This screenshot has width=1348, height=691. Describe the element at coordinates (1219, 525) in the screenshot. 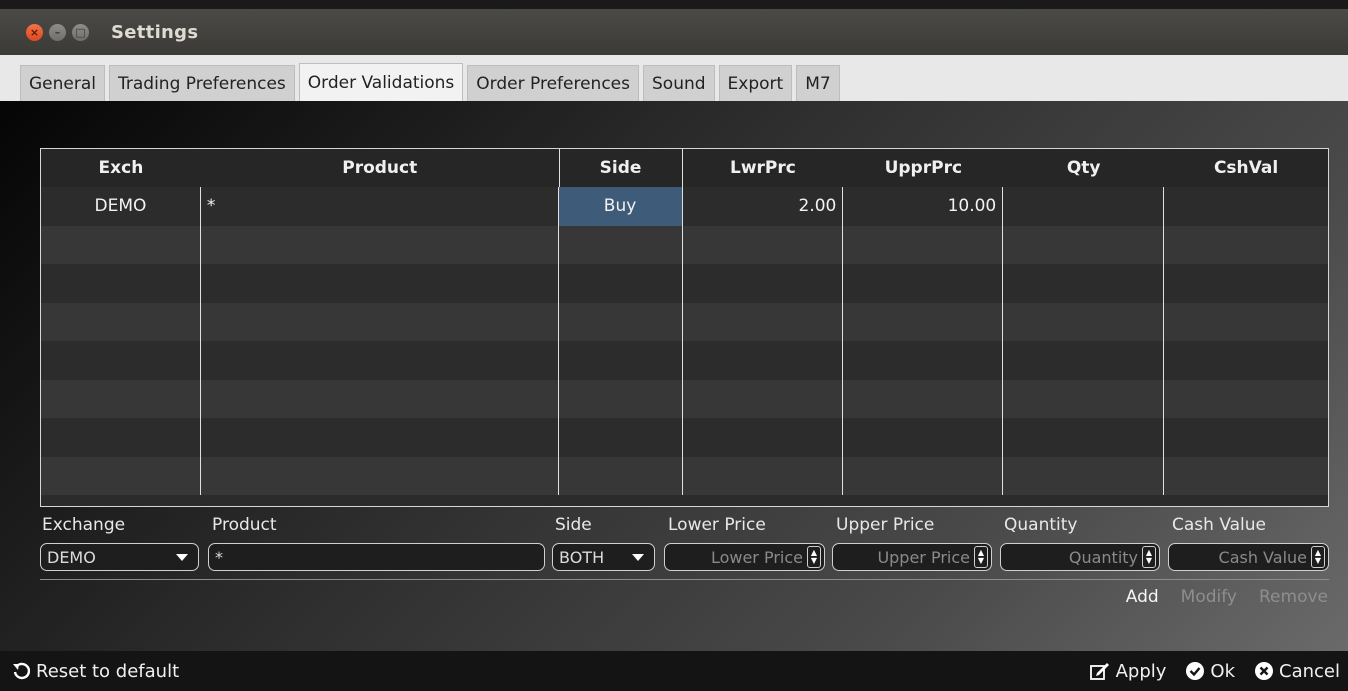

I see `cash-value-label: Cash Value` at that location.